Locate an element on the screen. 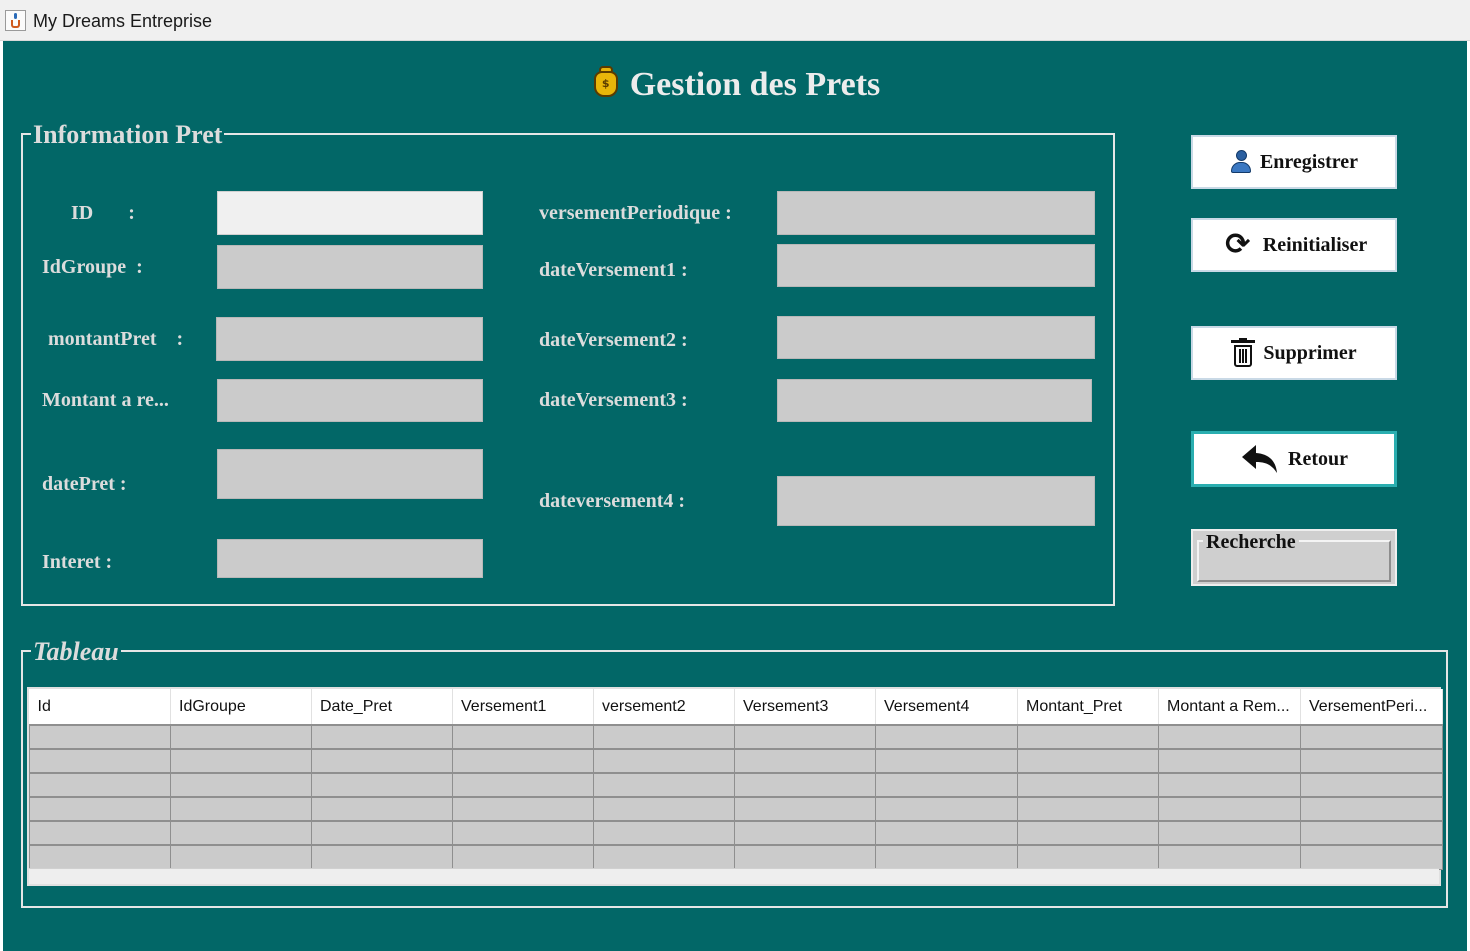 This screenshot has height=951, width=1470. interet-label: Interet : is located at coordinates (77, 562).